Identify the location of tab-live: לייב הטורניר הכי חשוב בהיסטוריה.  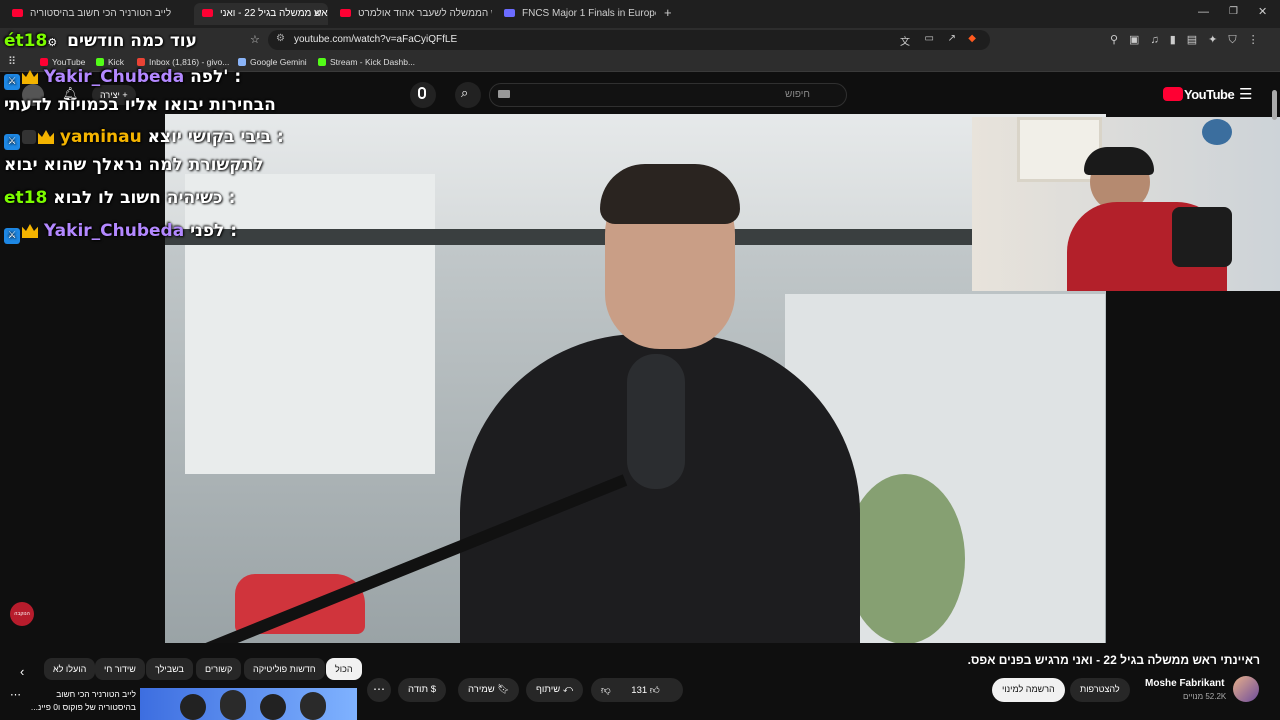
(98, 14).